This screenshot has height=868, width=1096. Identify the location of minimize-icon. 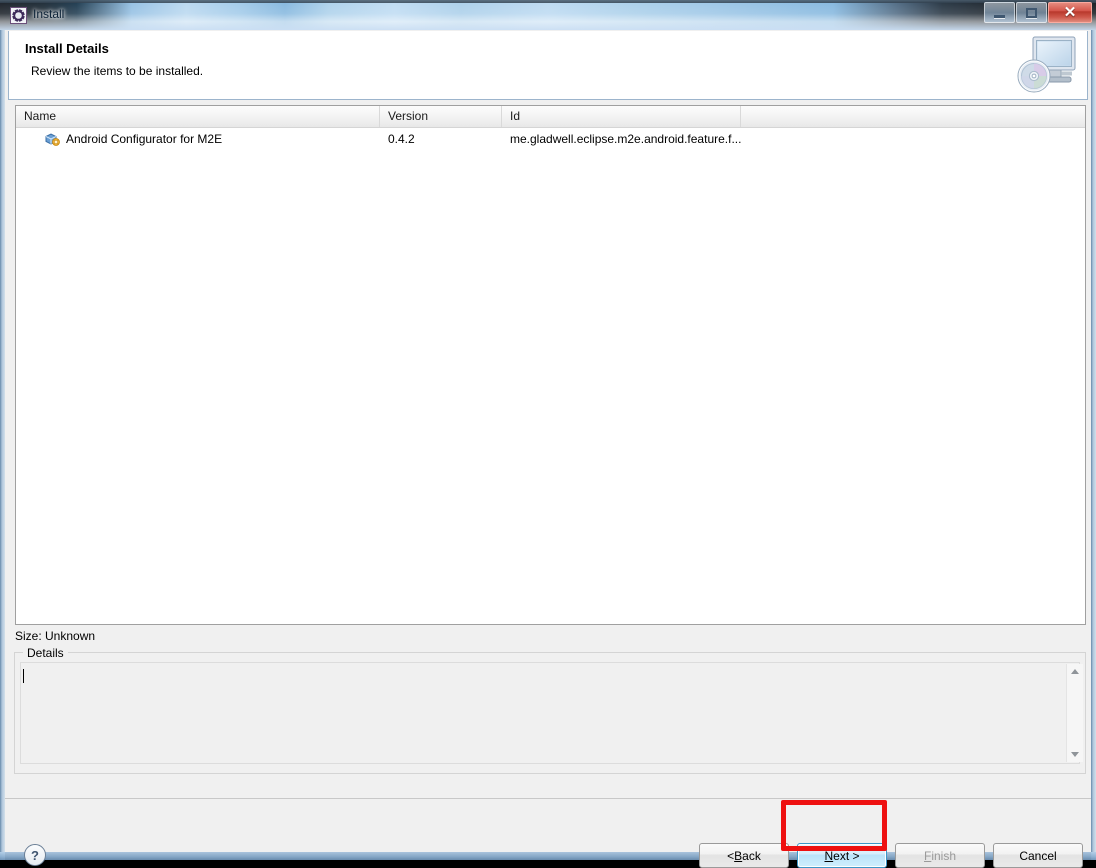
(999, 12).